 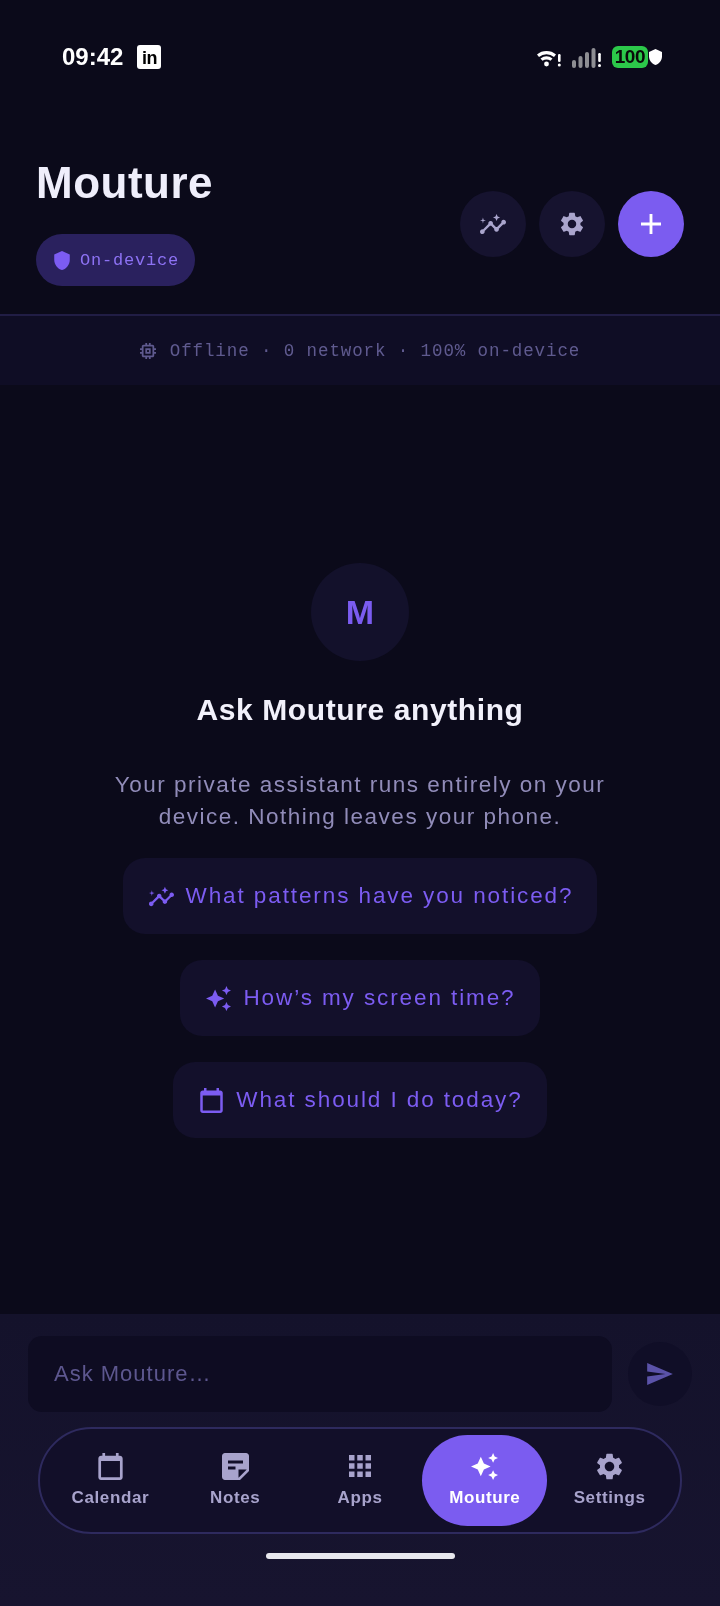 I want to click on app-notification-logo: in, so click(x=149, y=57).